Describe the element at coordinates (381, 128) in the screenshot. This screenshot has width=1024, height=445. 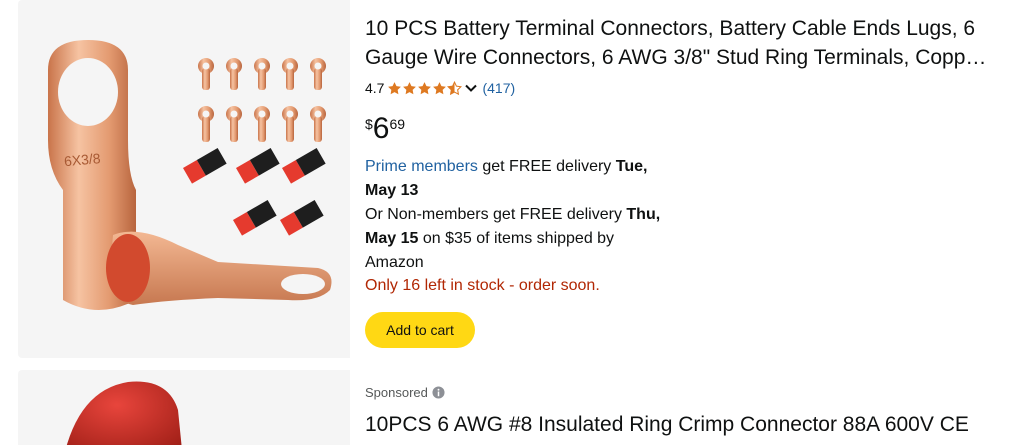
I see `price-whole: 6` at that location.